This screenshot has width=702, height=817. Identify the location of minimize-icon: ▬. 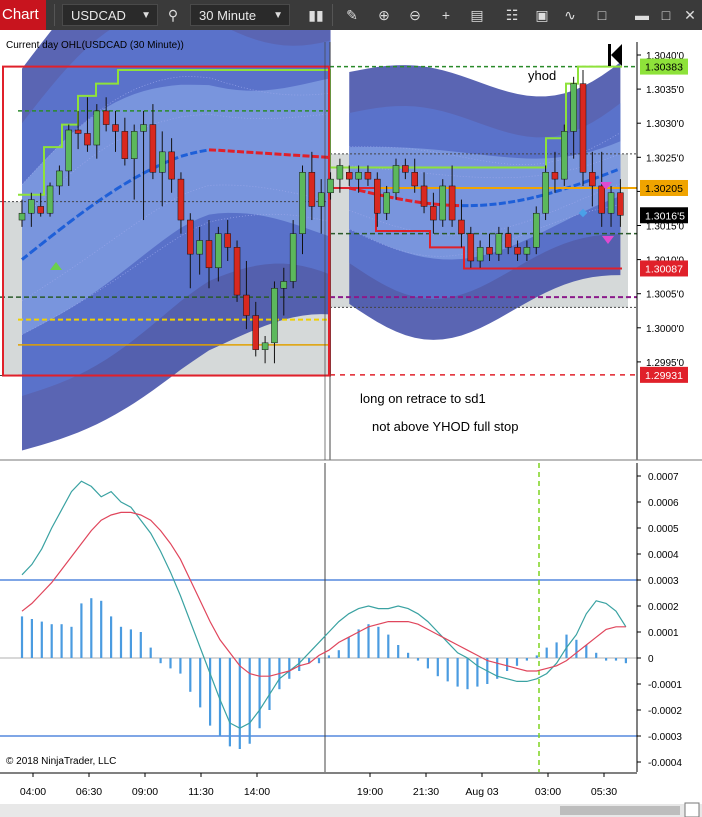
(642, 15).